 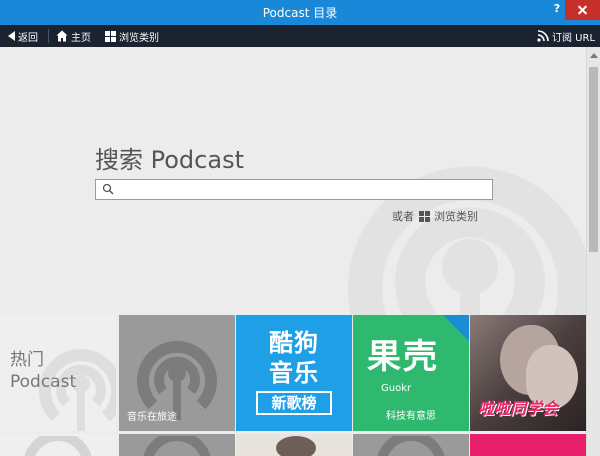 I want to click on search-icon, so click(x=108, y=189).